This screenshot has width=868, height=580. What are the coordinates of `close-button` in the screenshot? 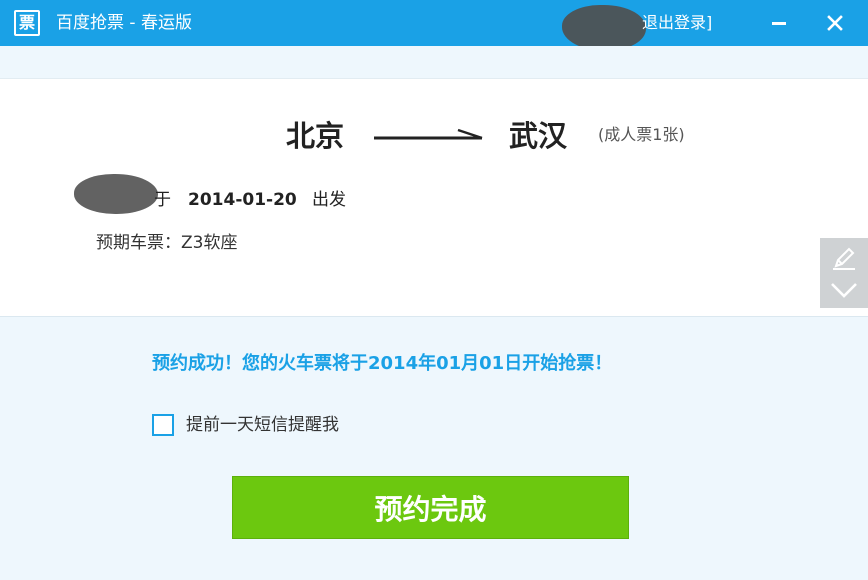 It's located at (835, 23).